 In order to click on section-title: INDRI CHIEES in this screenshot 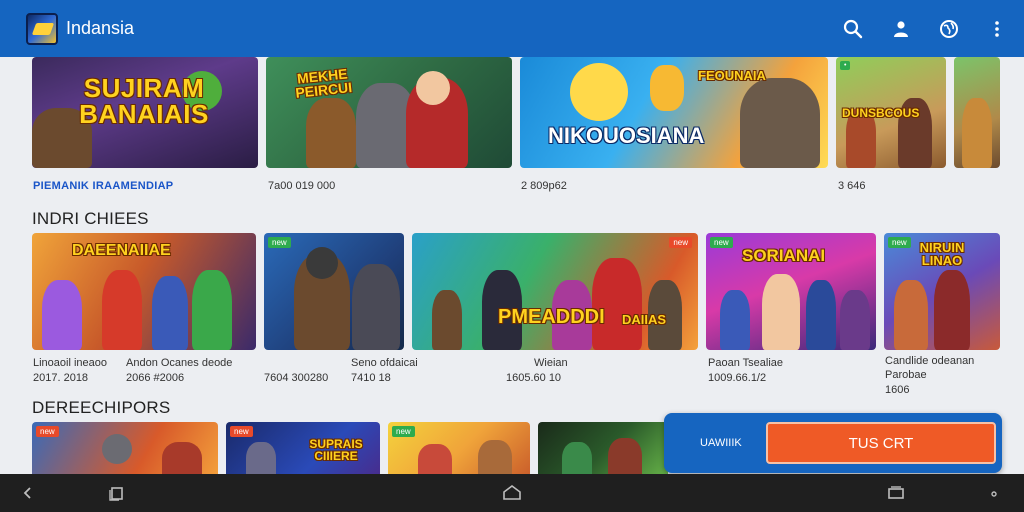, I will do `click(90, 218)`.